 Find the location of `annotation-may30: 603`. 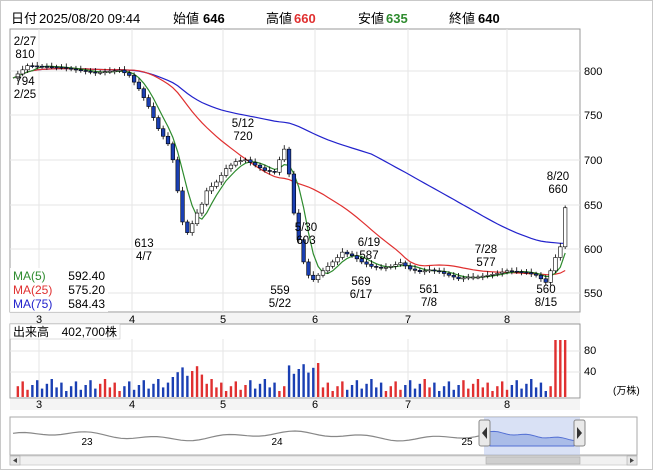

annotation-may30: 603 is located at coordinates (305, 241).